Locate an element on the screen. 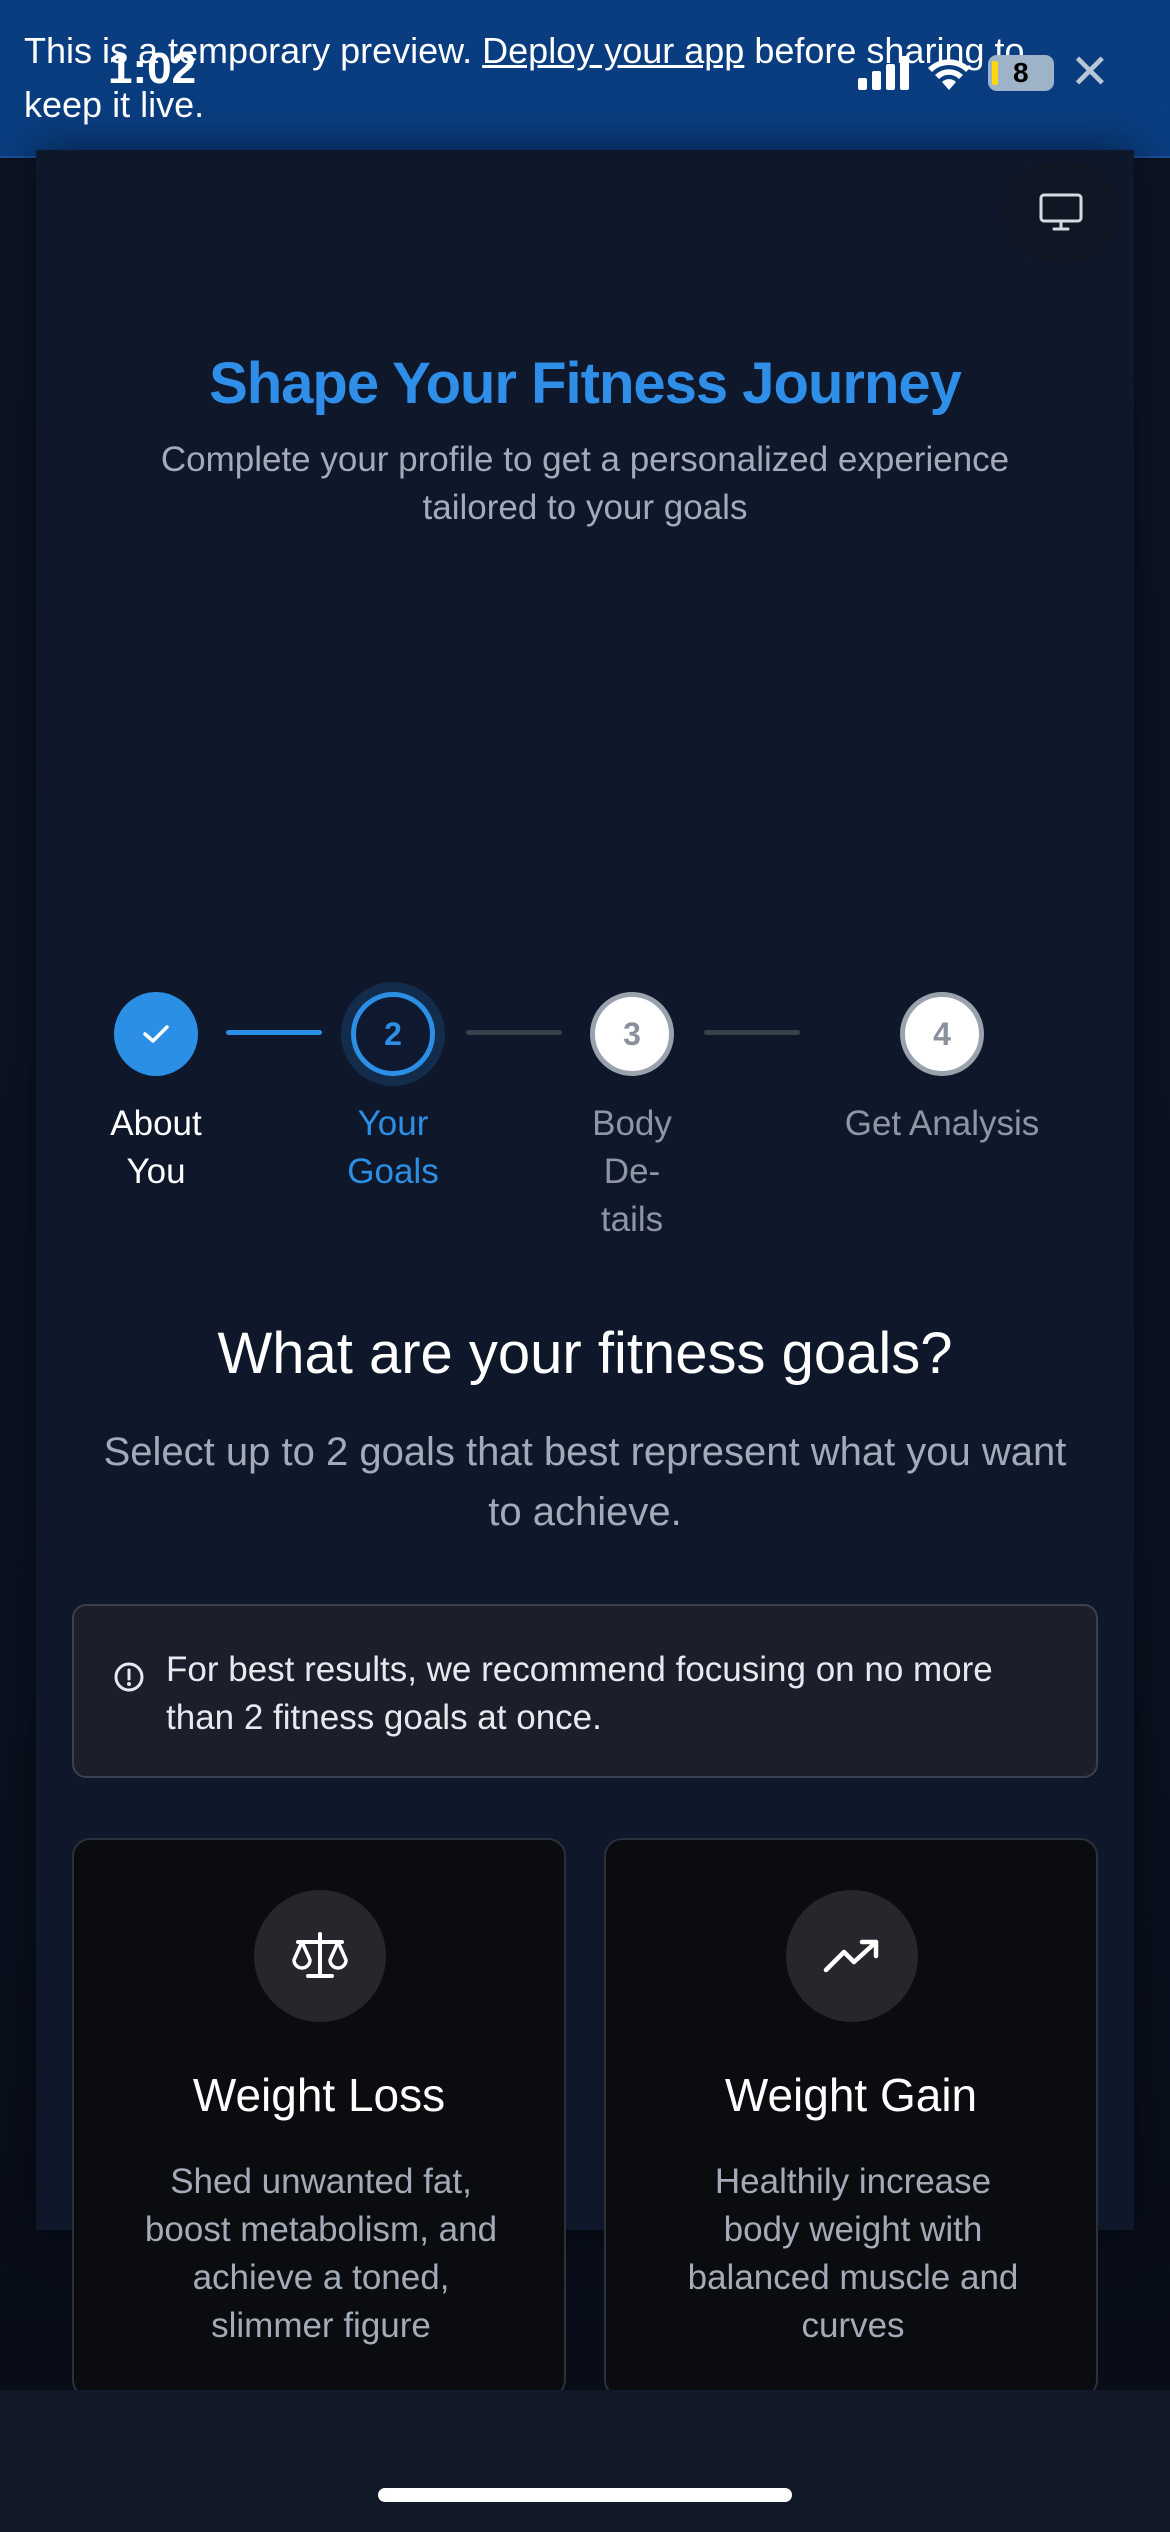 This screenshot has width=1170, height=2532. battery-level: 8 is located at coordinates (1020, 72).